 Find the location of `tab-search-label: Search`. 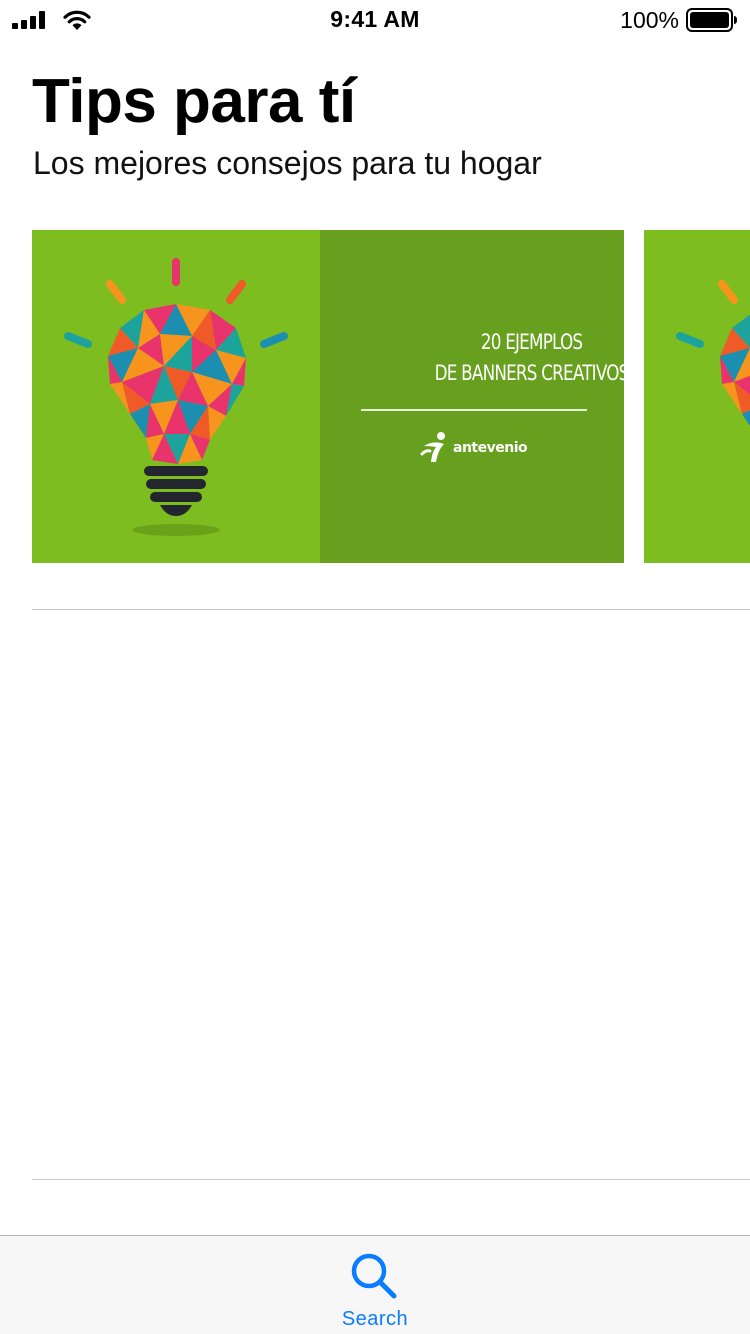

tab-search-label: Search is located at coordinates (375, 1319).